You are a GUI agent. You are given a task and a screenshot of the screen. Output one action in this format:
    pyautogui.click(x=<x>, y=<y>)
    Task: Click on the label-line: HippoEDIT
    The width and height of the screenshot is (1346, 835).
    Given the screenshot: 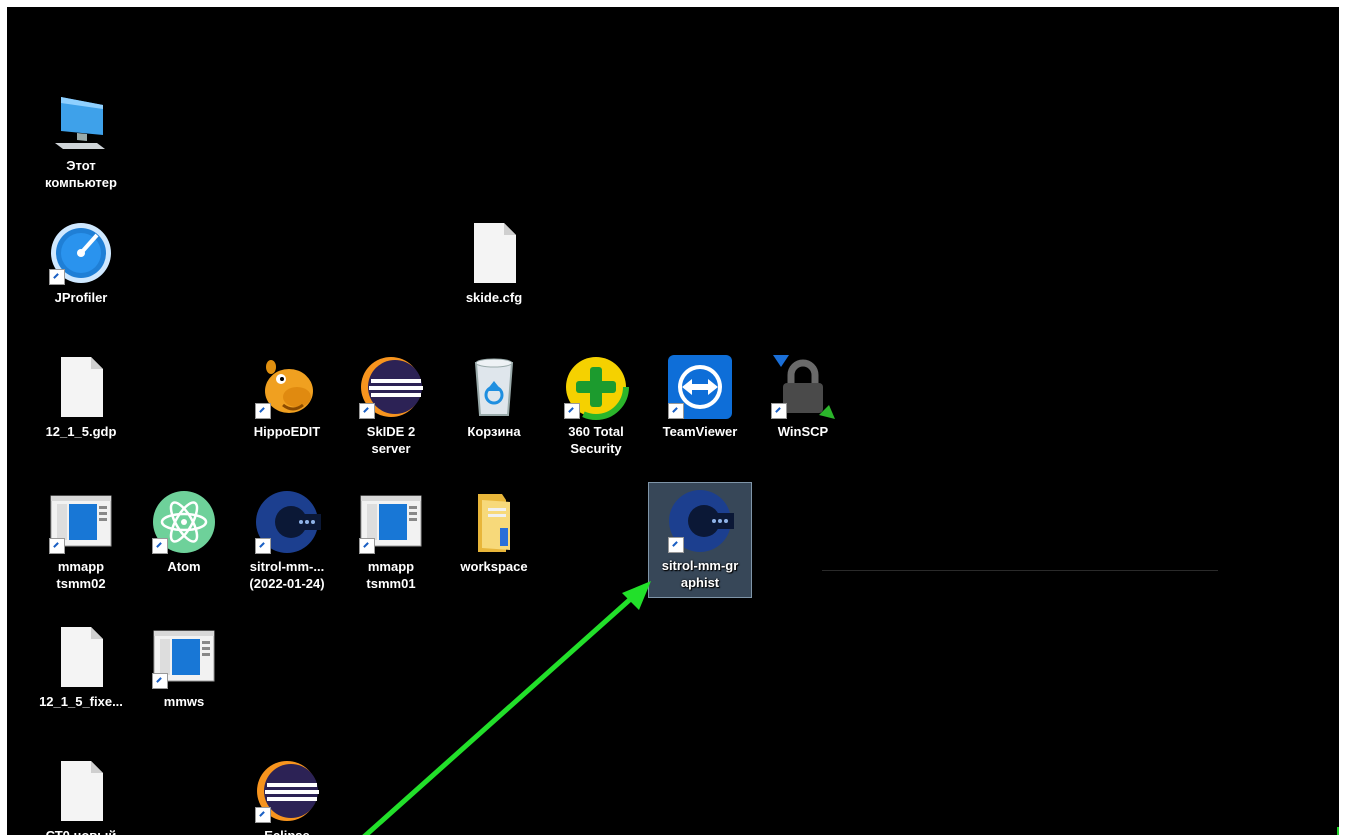 What is the action you would take?
    pyautogui.click(x=287, y=431)
    